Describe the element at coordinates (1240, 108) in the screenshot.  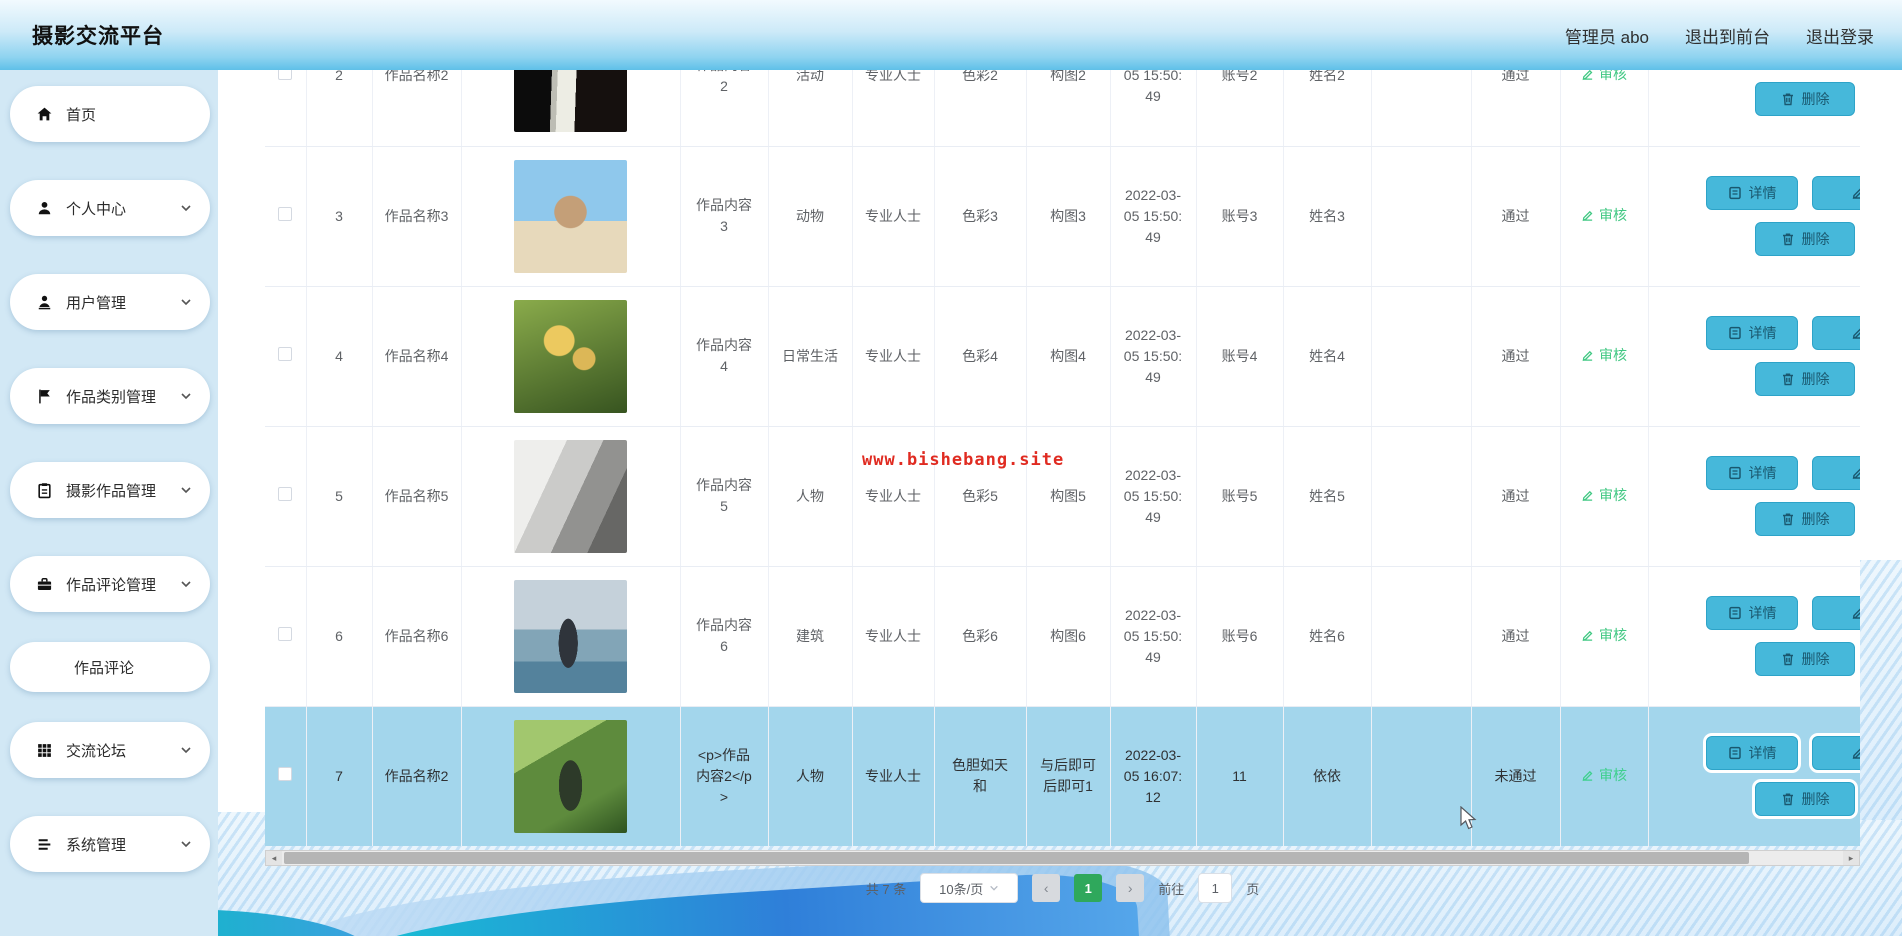
I see `work-account: 账号2` at that location.